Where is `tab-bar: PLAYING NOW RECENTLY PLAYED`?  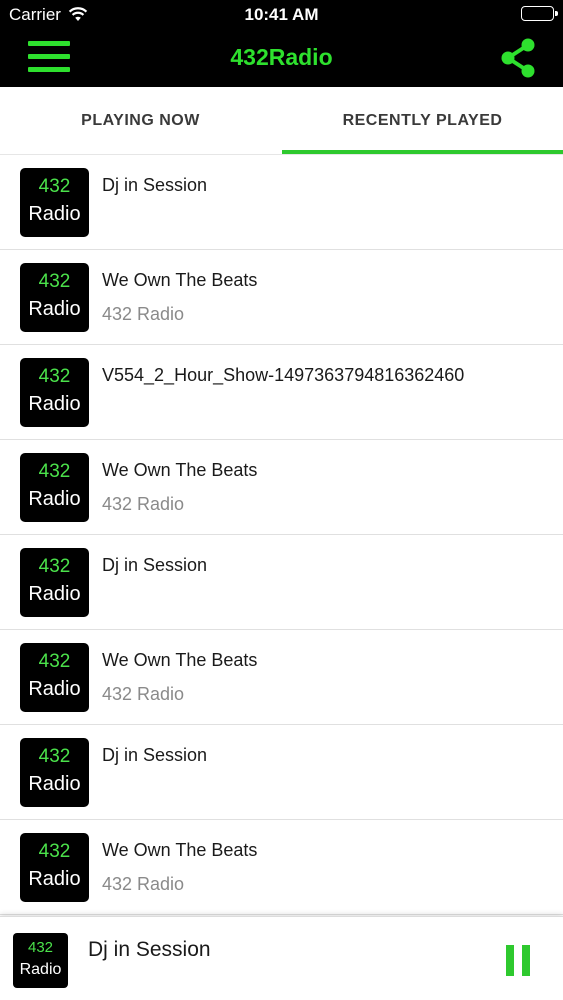 tab-bar: PLAYING NOW RECENTLY PLAYED is located at coordinates (281, 121).